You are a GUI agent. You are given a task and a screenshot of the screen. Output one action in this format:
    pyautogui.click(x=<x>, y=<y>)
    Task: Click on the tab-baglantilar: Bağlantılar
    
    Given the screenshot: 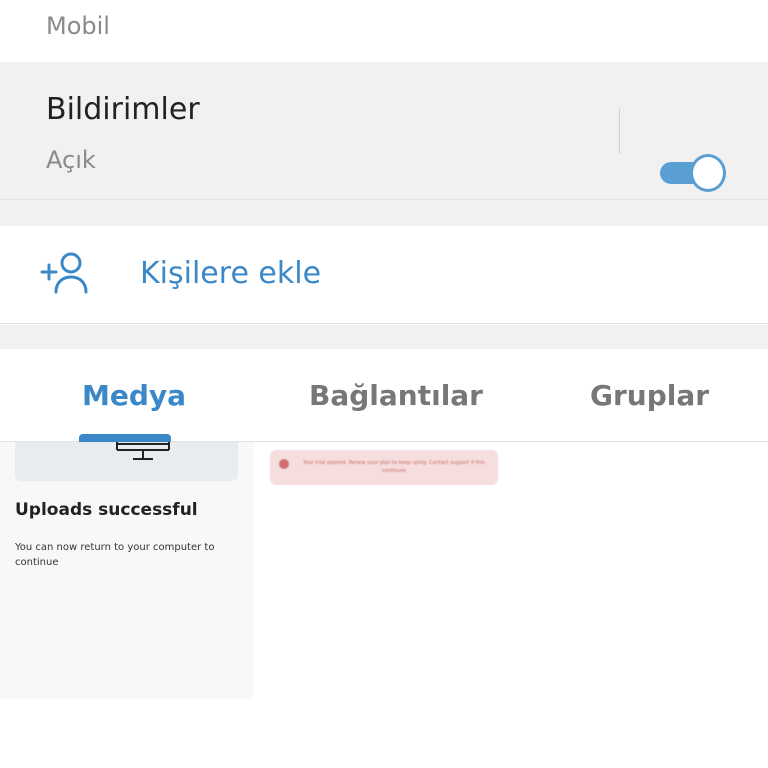 What is the action you would take?
    pyautogui.click(x=396, y=395)
    